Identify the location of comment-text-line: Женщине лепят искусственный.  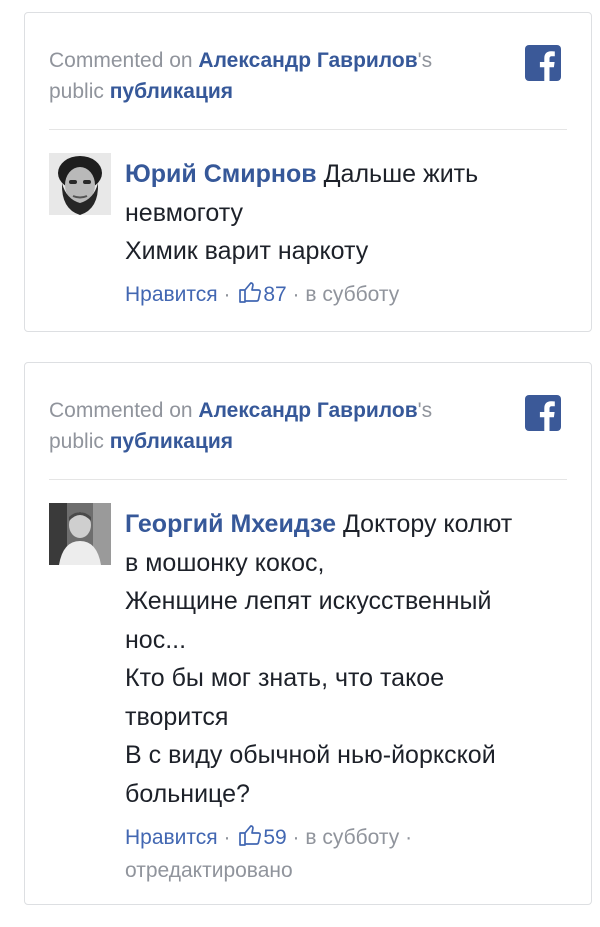
(308, 601).